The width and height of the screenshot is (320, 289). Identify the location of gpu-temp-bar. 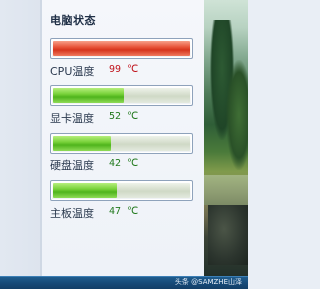
(121, 95).